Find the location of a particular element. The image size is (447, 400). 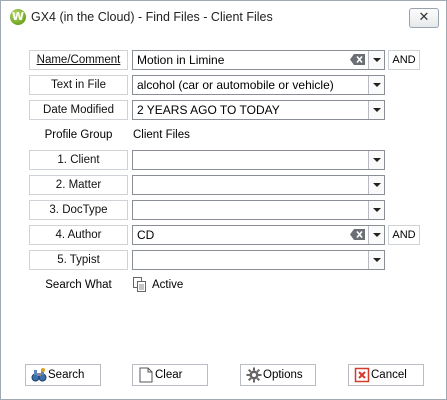

date-modified-value: 2 YEARS AGO TO TODAY is located at coordinates (208, 110).